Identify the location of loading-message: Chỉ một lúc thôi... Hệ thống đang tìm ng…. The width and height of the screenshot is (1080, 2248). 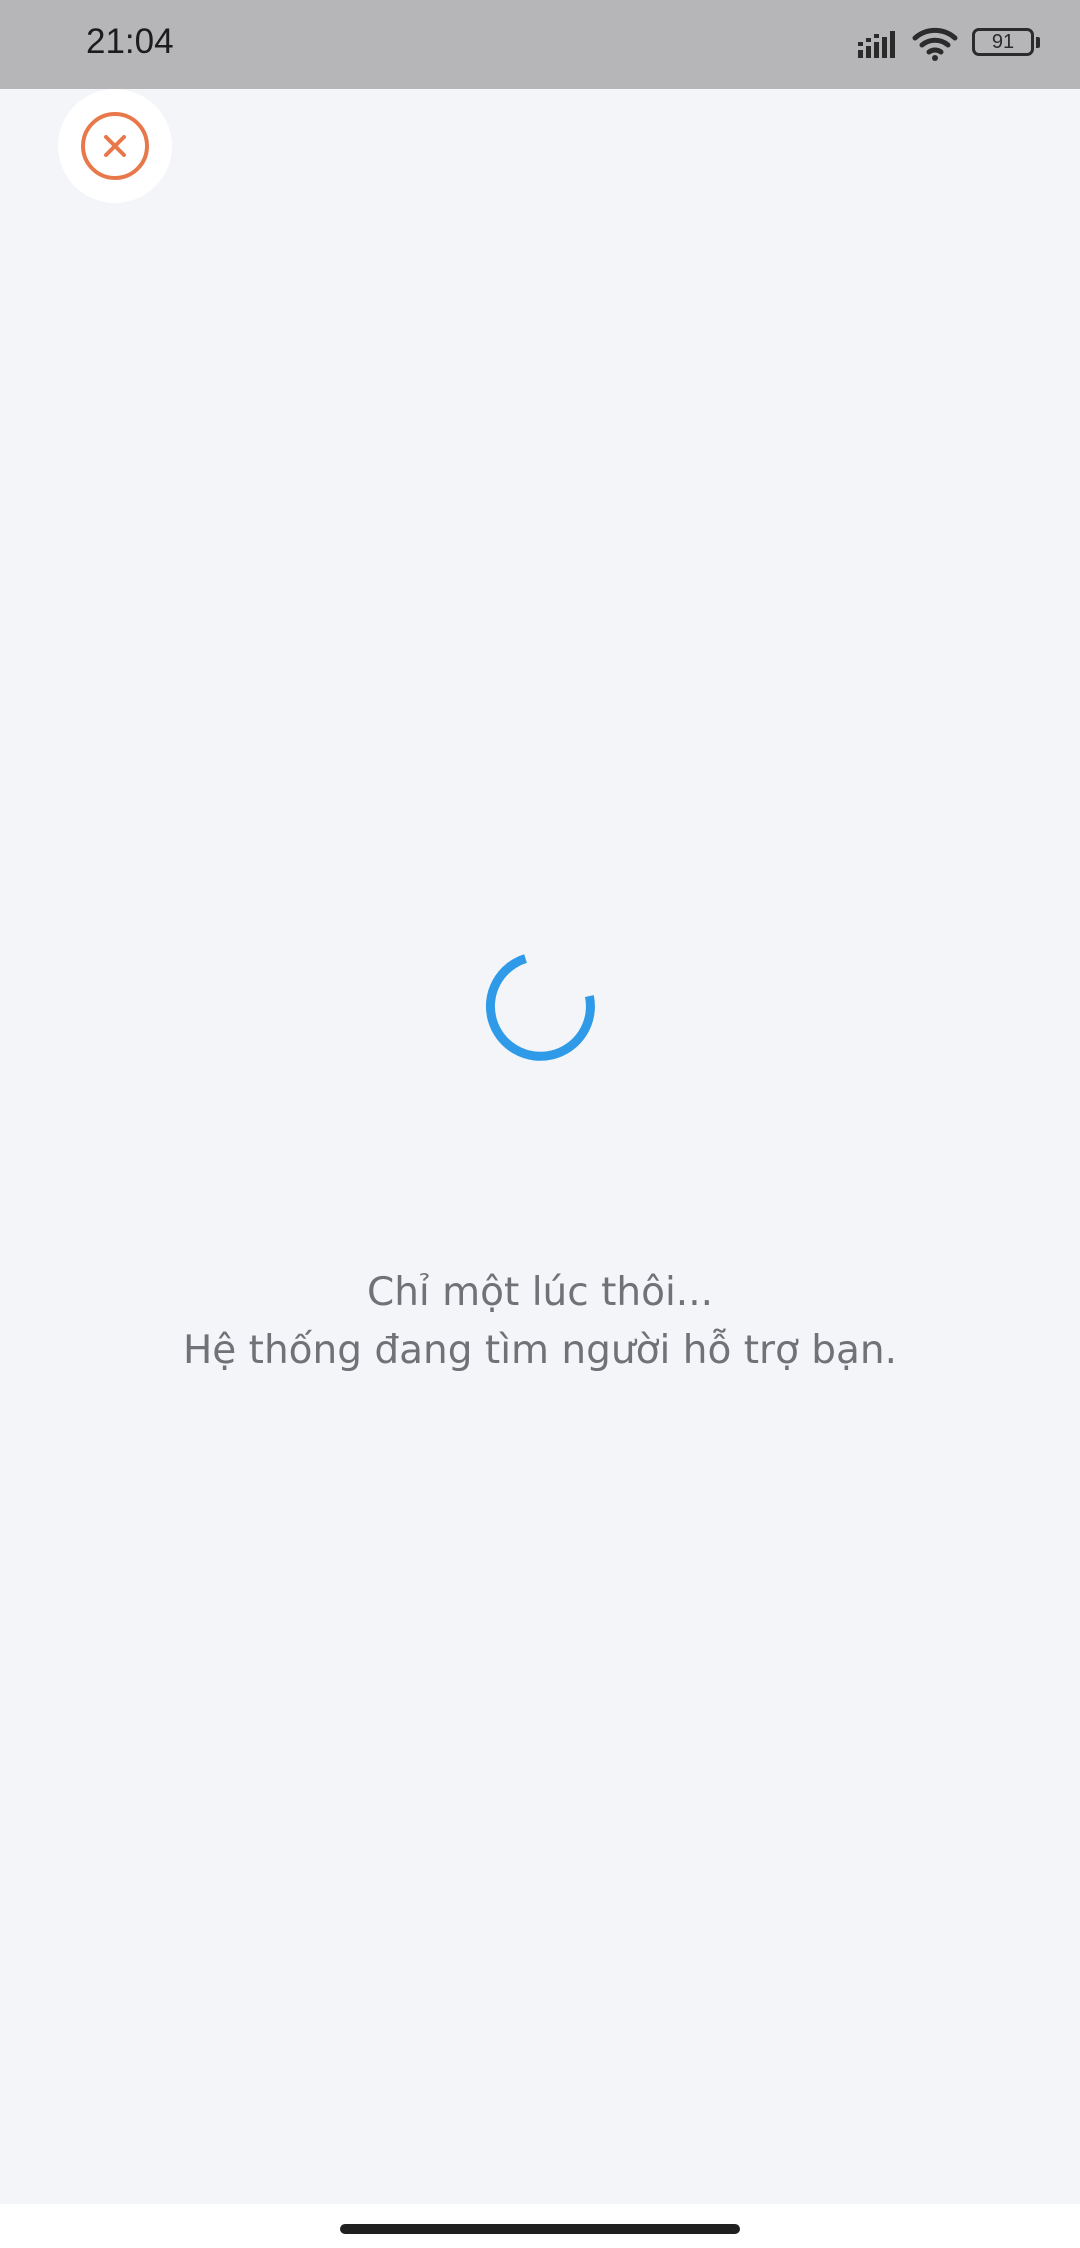
(540, 1322).